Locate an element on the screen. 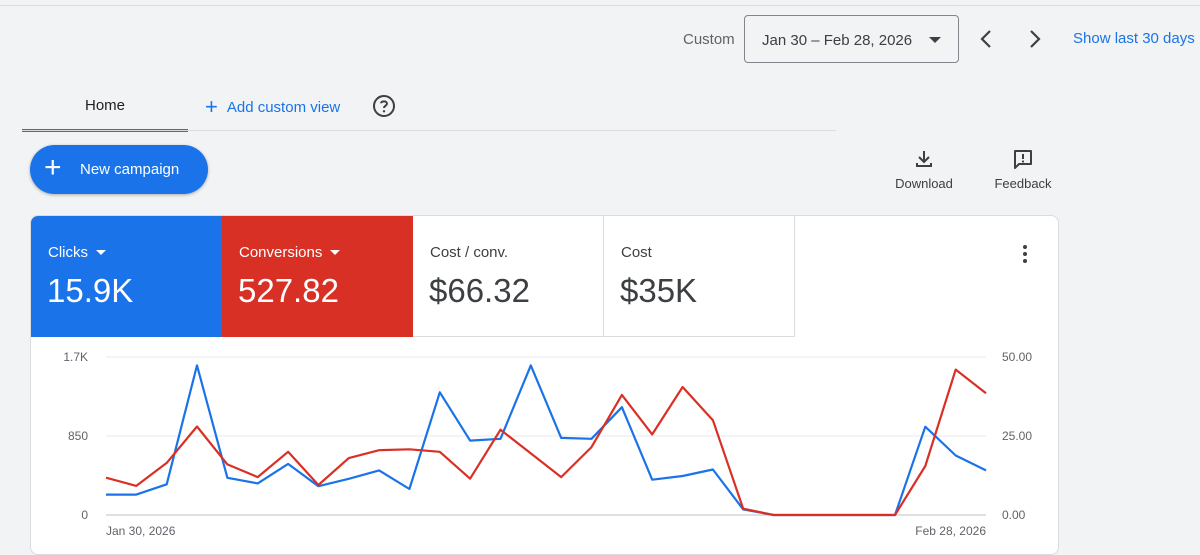 The height and width of the screenshot is (555, 1200). next-period-button is located at coordinates (1035, 39).